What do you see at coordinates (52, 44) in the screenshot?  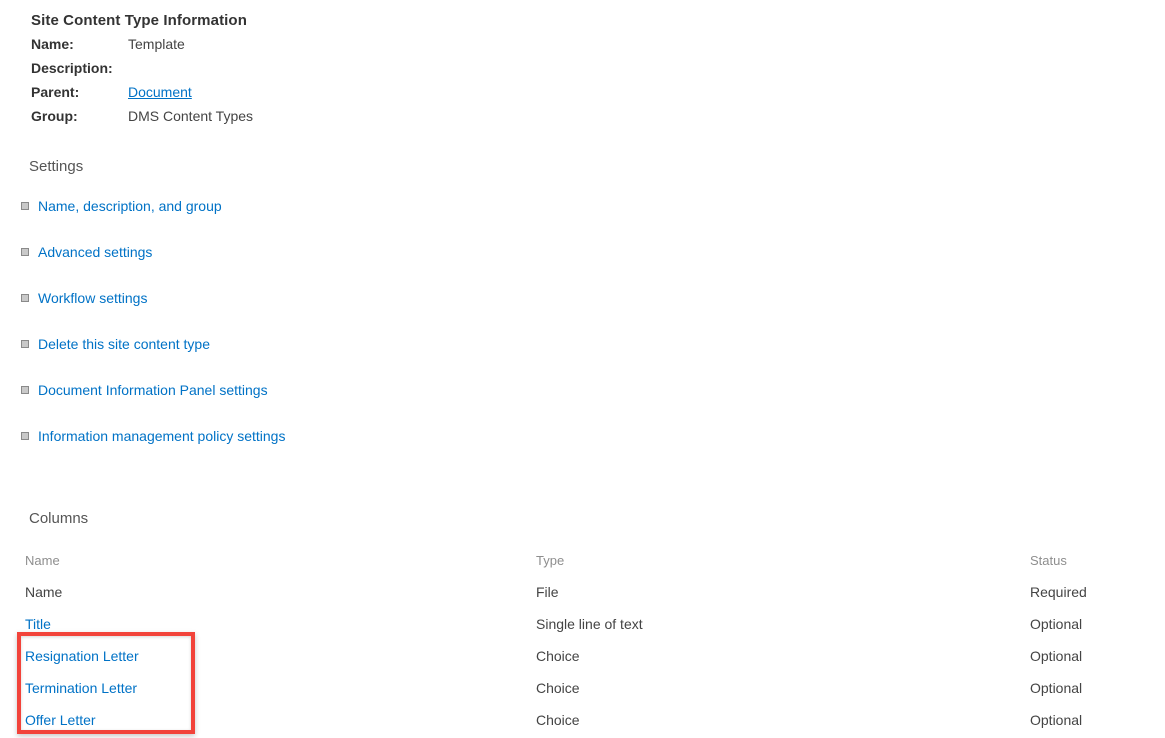 I see `info-row-label: Name:` at bounding box center [52, 44].